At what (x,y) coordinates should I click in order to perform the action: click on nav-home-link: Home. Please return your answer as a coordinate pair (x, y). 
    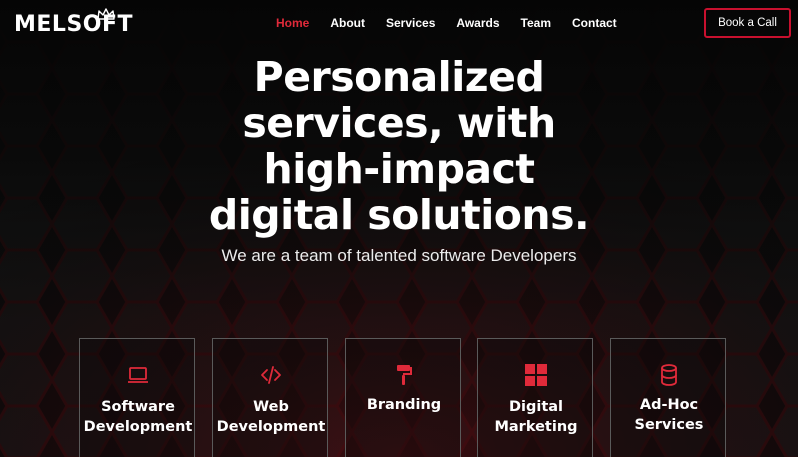
    Looking at the image, I should click on (292, 23).